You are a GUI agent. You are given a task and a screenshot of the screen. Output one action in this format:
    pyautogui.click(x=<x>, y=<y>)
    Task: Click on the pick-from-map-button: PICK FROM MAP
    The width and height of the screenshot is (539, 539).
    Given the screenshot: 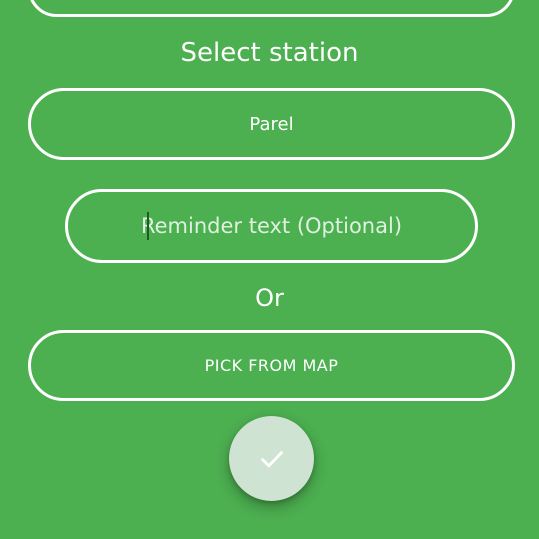 What is the action you would take?
    pyautogui.click(x=271, y=365)
    